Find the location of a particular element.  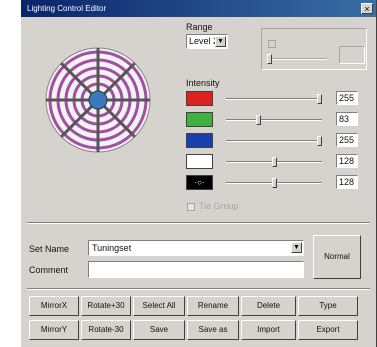

select-all-button: Select All is located at coordinates (159, 306).